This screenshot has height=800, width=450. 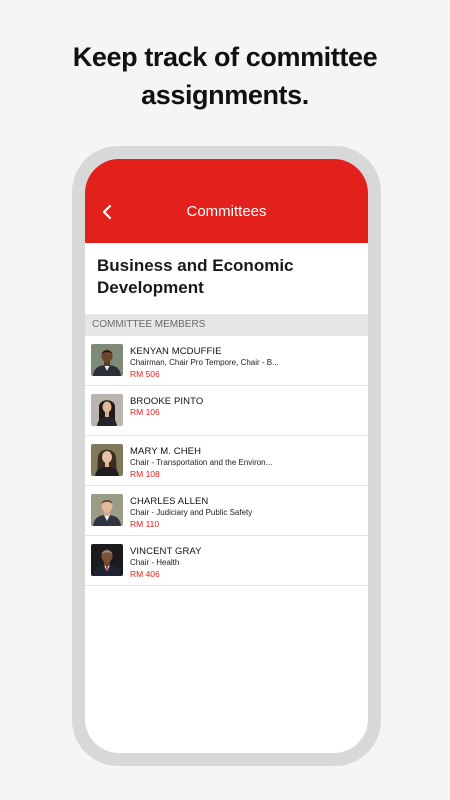 What do you see at coordinates (145, 412) in the screenshot?
I see `member-room: RM 106` at bounding box center [145, 412].